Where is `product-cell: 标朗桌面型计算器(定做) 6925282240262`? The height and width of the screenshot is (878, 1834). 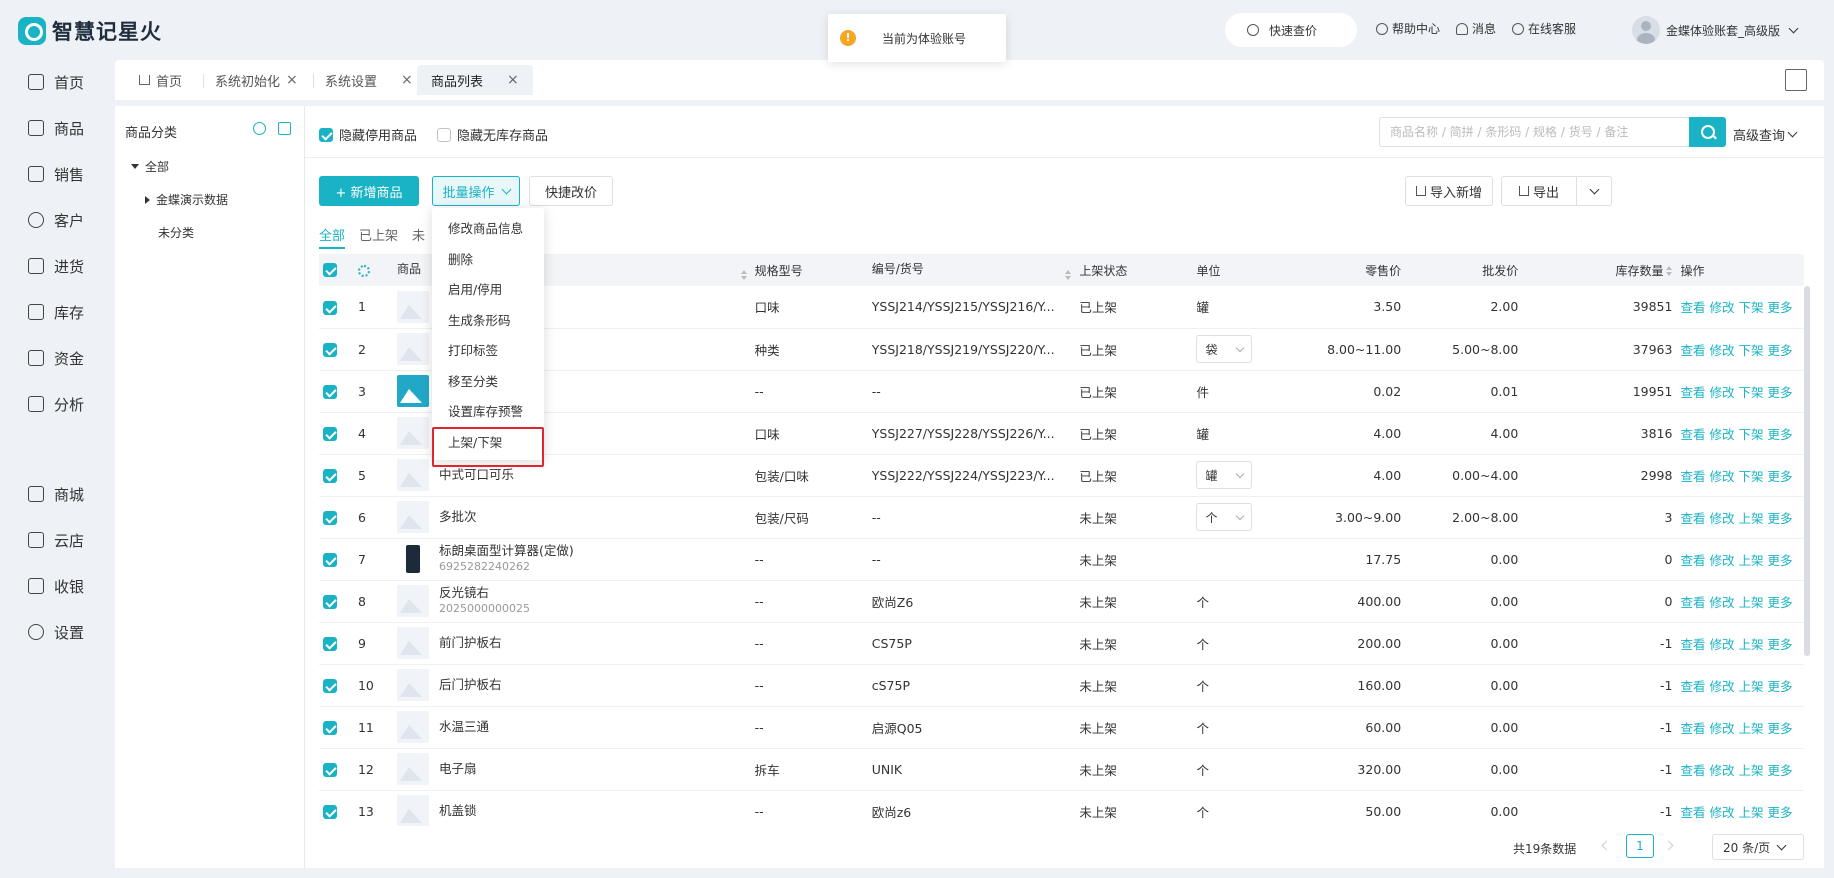 product-cell: 标朗桌面型计算器(定做) 6925282240262 is located at coordinates (571, 559).